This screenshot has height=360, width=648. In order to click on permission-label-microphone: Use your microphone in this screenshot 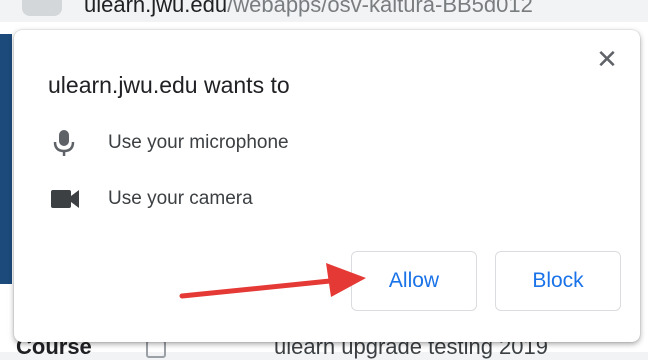, I will do `click(198, 142)`.